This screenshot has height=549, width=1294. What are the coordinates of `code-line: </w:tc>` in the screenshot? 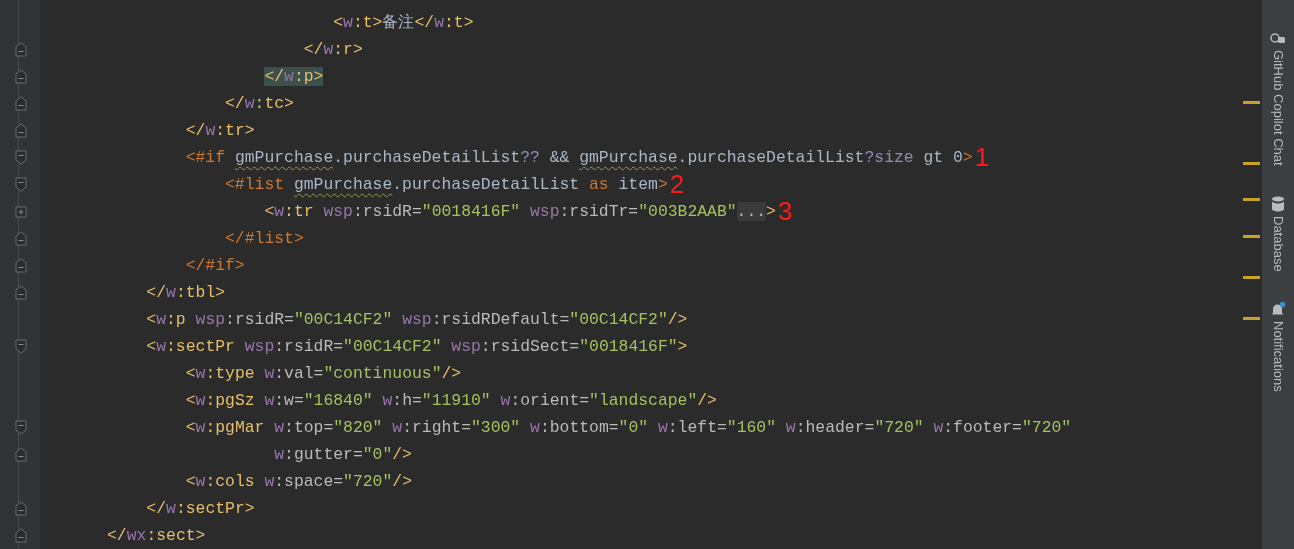 It's located at (259, 104).